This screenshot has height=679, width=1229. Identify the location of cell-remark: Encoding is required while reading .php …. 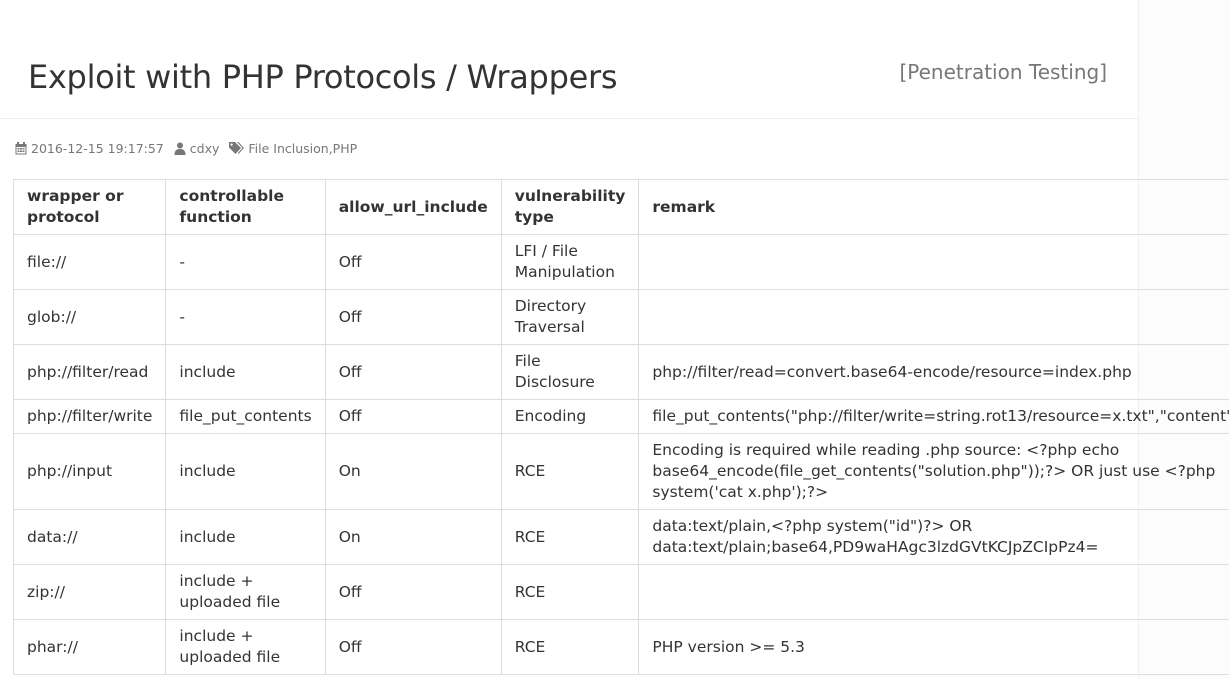
(933, 471).